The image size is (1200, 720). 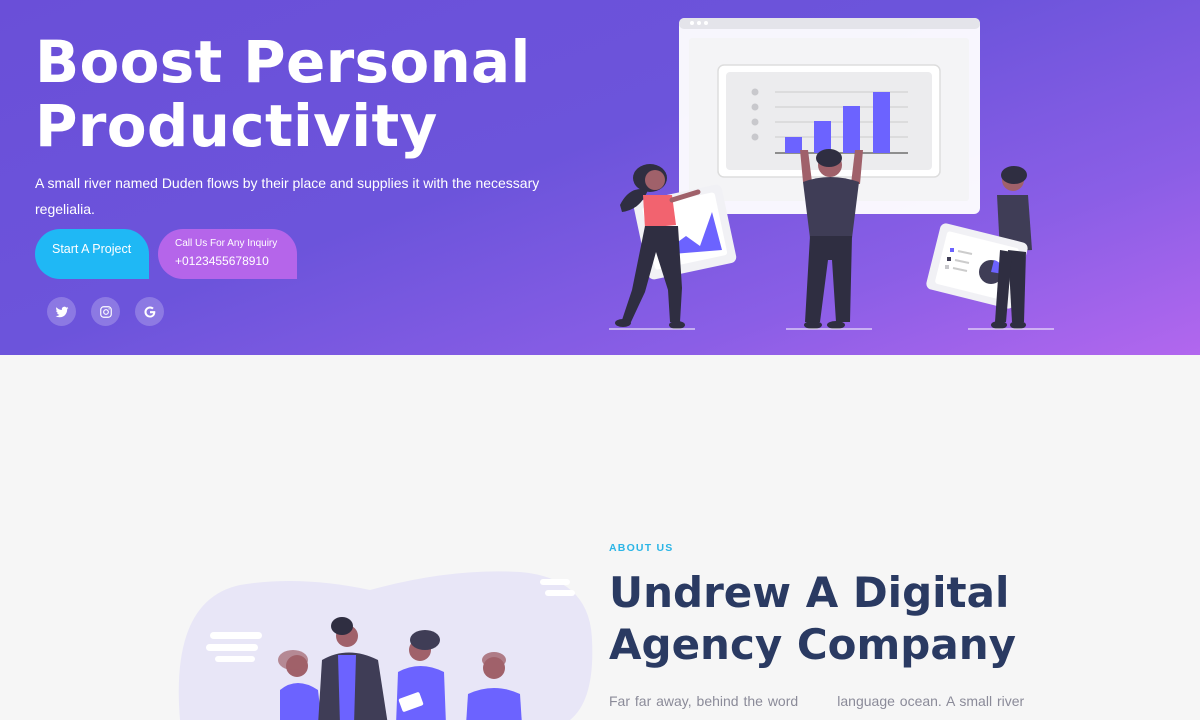 I want to click on about-title-line1: Undrew A Digital, so click(x=809, y=592).